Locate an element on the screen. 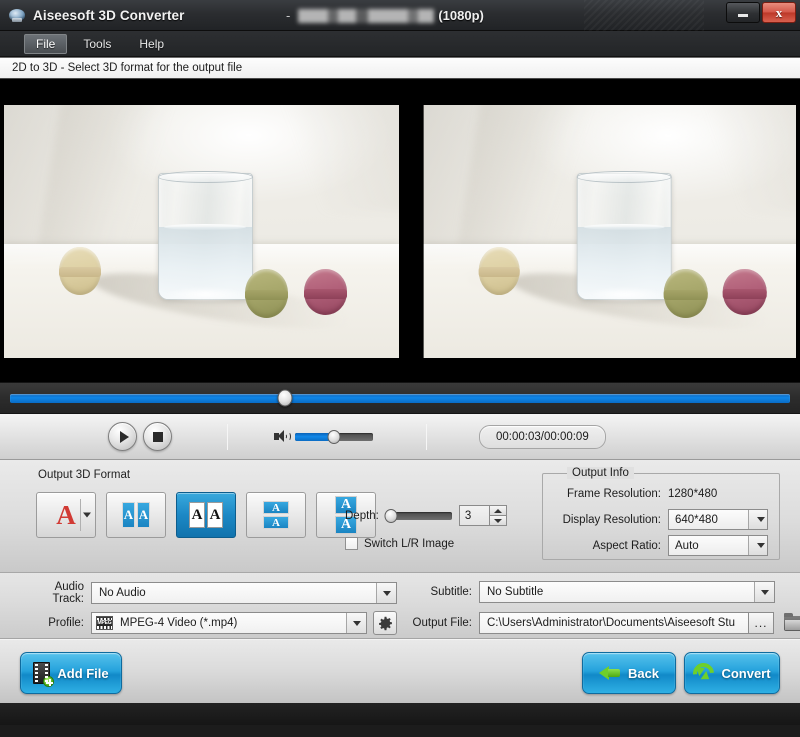 The width and height of the screenshot is (800, 737). caret-down-icon is located at coordinates (497, 520).